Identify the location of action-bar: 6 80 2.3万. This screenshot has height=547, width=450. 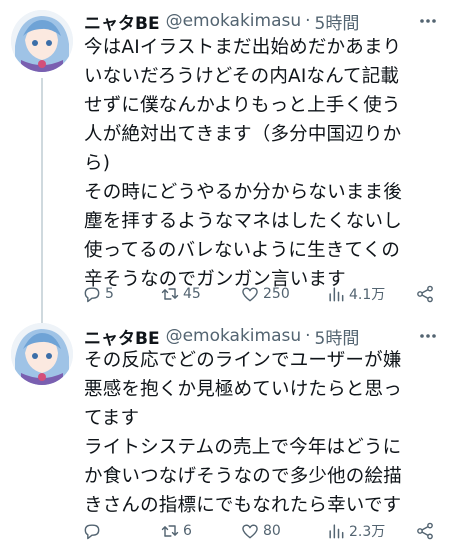
(260, 531).